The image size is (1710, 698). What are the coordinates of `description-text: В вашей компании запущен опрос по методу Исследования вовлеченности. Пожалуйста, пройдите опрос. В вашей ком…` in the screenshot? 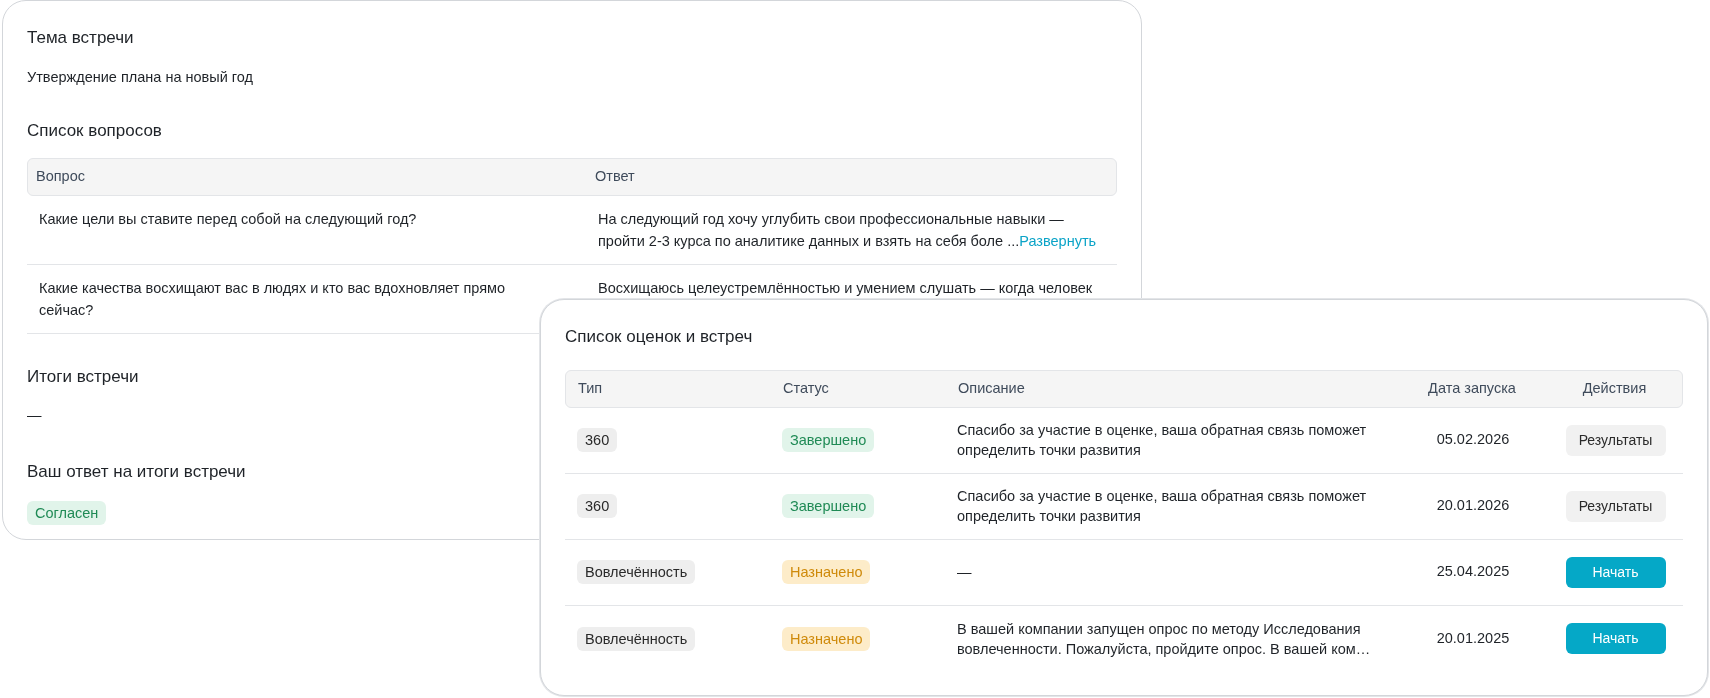 It's located at (1164, 639).